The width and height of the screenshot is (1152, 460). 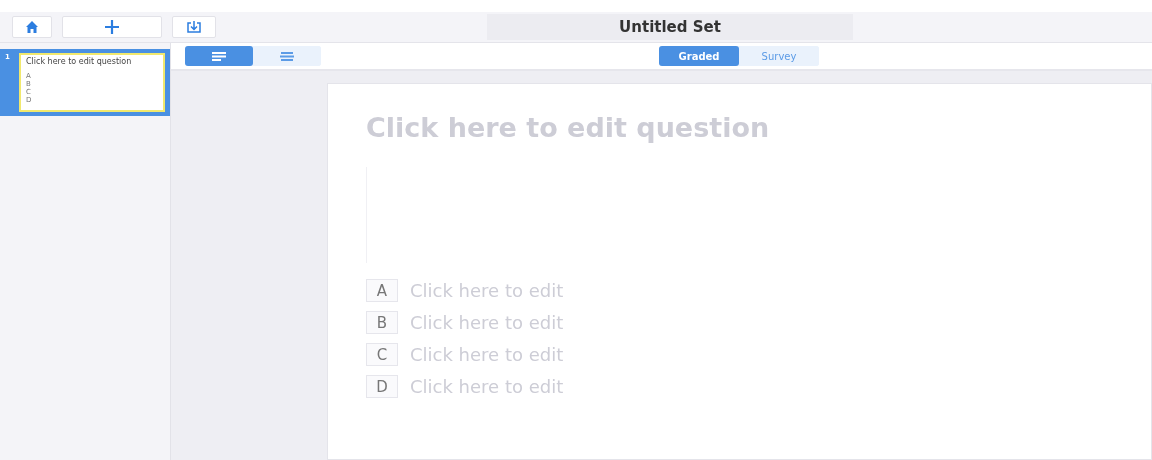 I want to click on plus-button, so click(x=112, y=27).